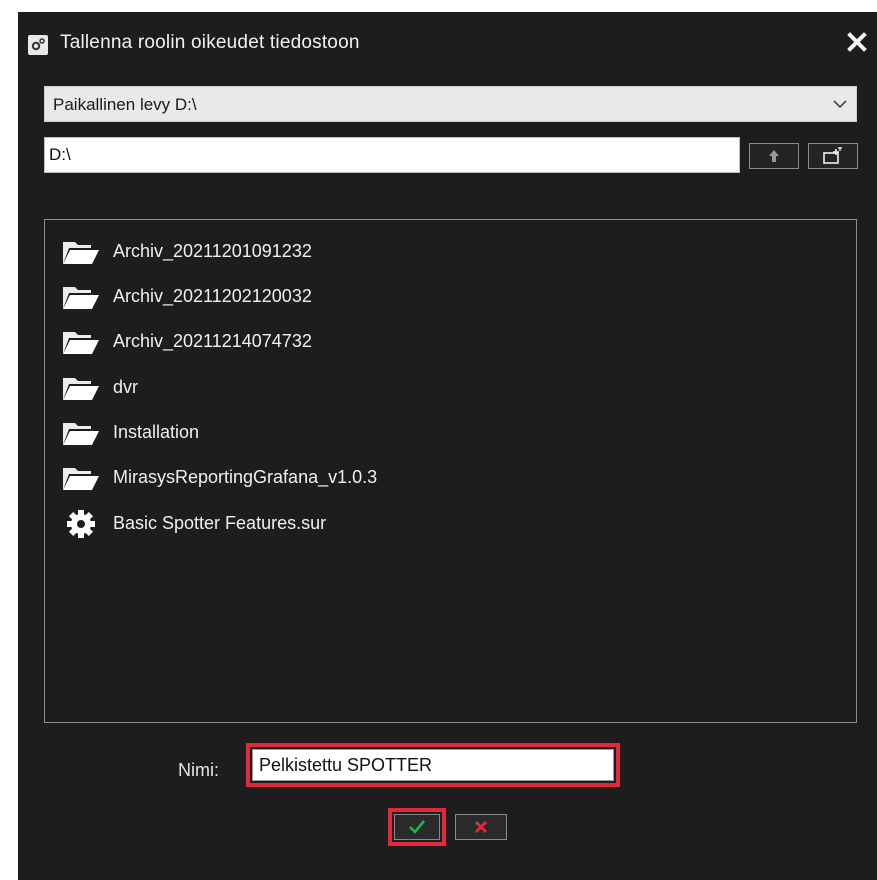 The width and height of the screenshot is (877, 880). What do you see at coordinates (417, 827) in the screenshot?
I see `ok-button` at bounding box center [417, 827].